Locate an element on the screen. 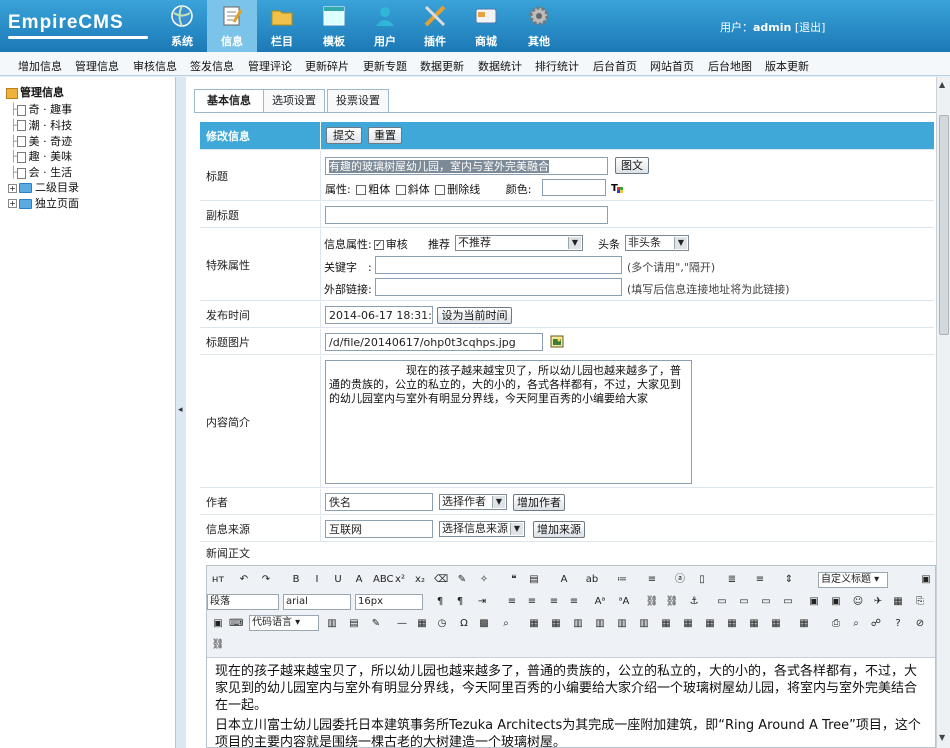 The height and width of the screenshot is (748, 950). multi-image-icon: ▣ is located at coordinates (836, 602).